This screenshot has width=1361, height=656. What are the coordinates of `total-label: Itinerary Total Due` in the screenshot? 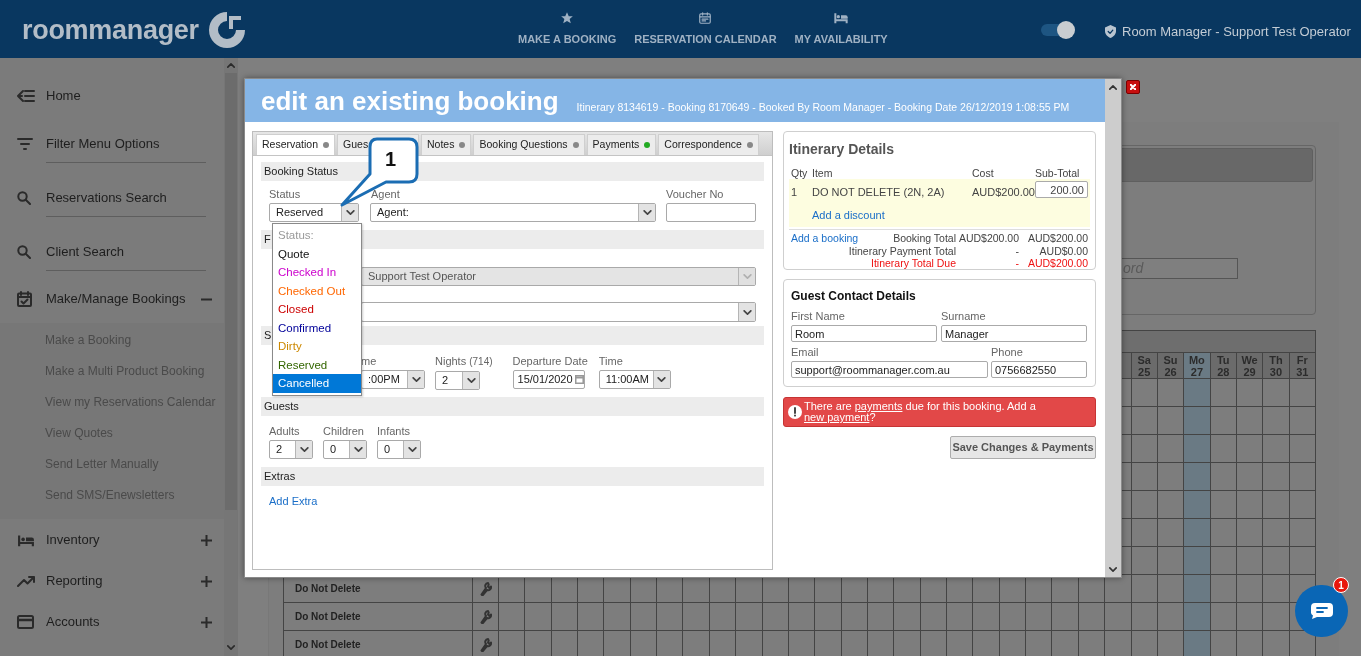 It's located at (913, 263).